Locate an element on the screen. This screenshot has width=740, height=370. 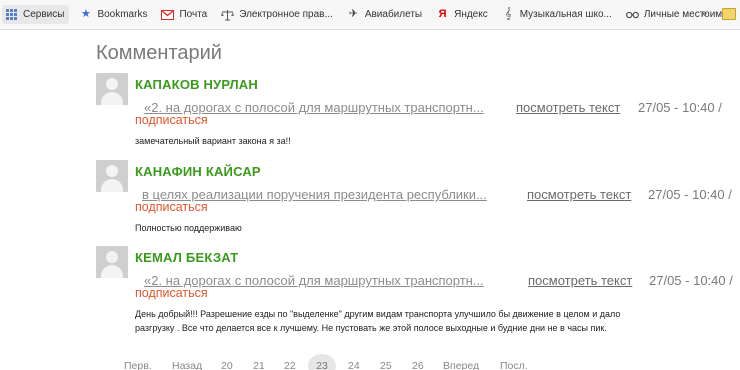
pager-page: 22 is located at coordinates (290, 365).